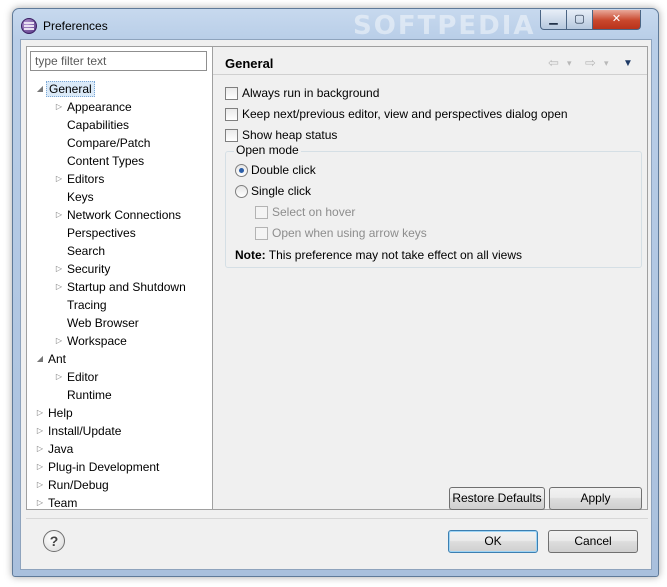 This screenshot has height=587, width=667. What do you see at coordinates (83, 377) in the screenshot?
I see `tree-item-label: Editor` at bounding box center [83, 377].